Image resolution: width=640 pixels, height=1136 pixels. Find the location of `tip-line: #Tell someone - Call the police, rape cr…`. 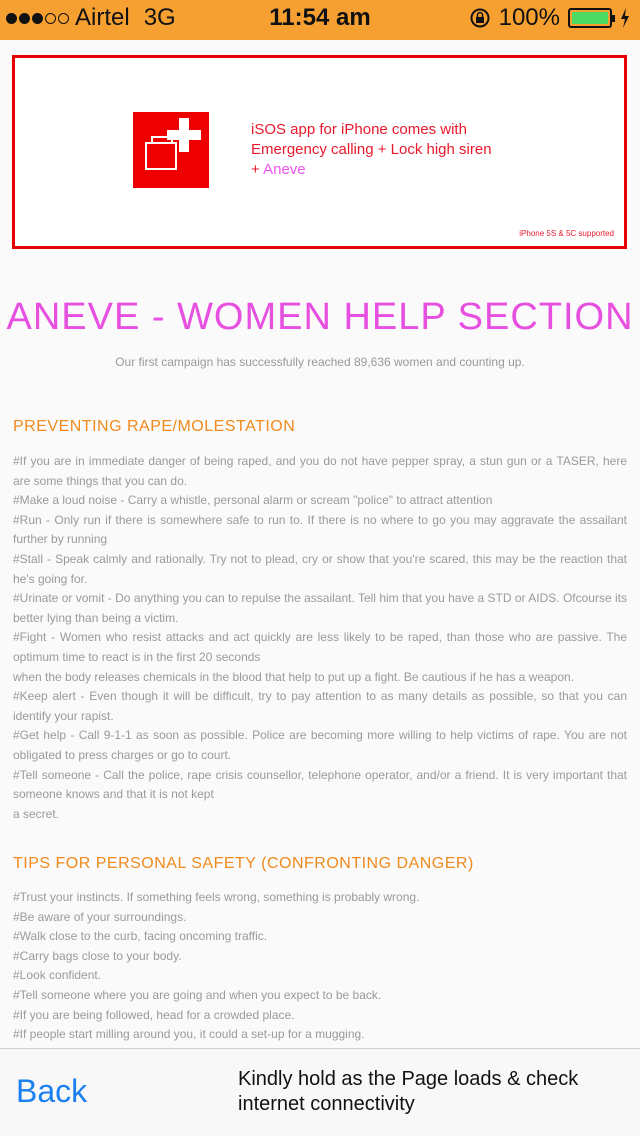

tip-line: #Tell someone - Call the police, rape cr… is located at coordinates (320, 784).